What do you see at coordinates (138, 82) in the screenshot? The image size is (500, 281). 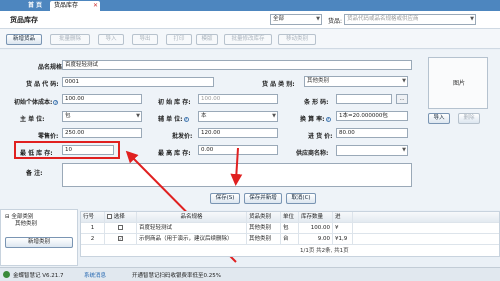 I see `code-field: 0001` at bounding box center [138, 82].